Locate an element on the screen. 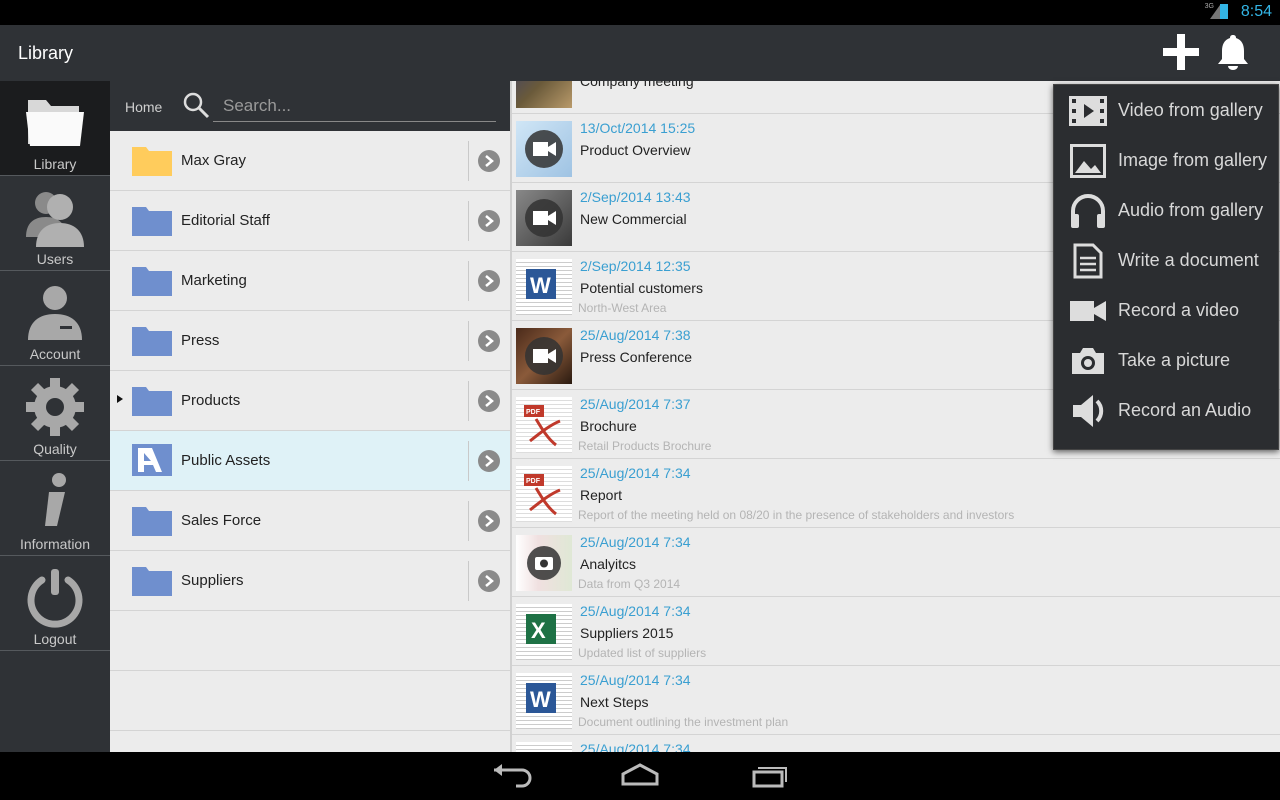 This screenshot has width=1280, height=800. file-name: Product Overview is located at coordinates (635, 150).